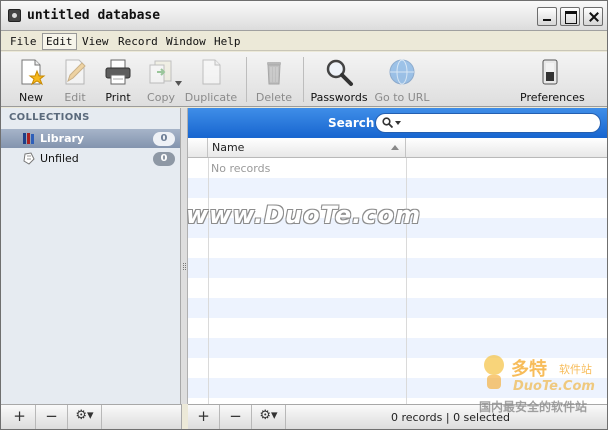 The height and width of the screenshot is (430, 608). I want to click on menu-edit: Edit, so click(59, 41).